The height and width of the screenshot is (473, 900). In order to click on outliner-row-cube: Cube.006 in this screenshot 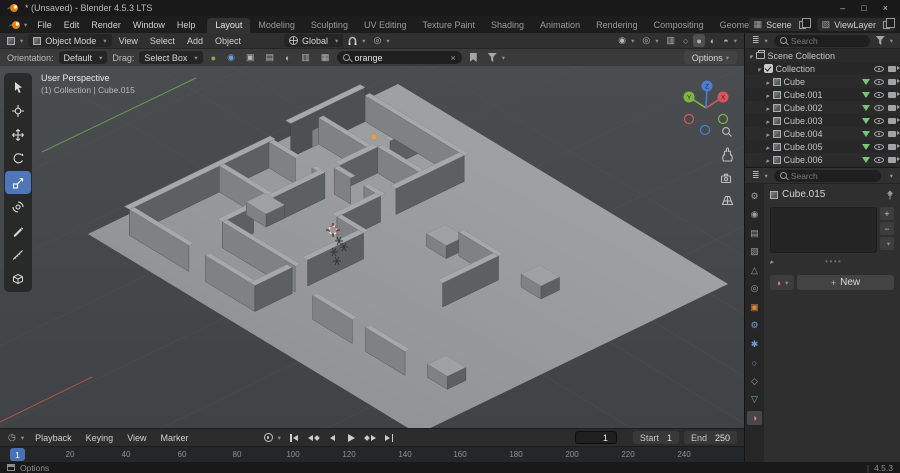, I will do `click(822, 159)`.